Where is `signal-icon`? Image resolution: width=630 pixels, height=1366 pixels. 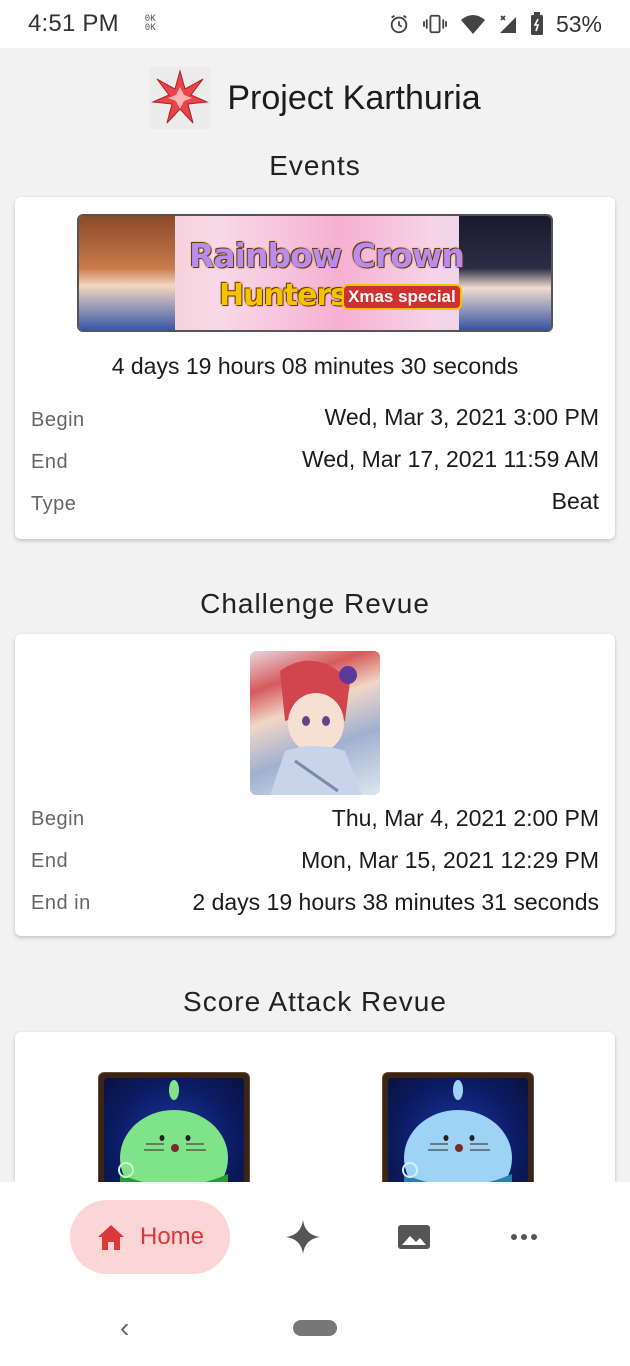 signal-icon is located at coordinates (507, 24).